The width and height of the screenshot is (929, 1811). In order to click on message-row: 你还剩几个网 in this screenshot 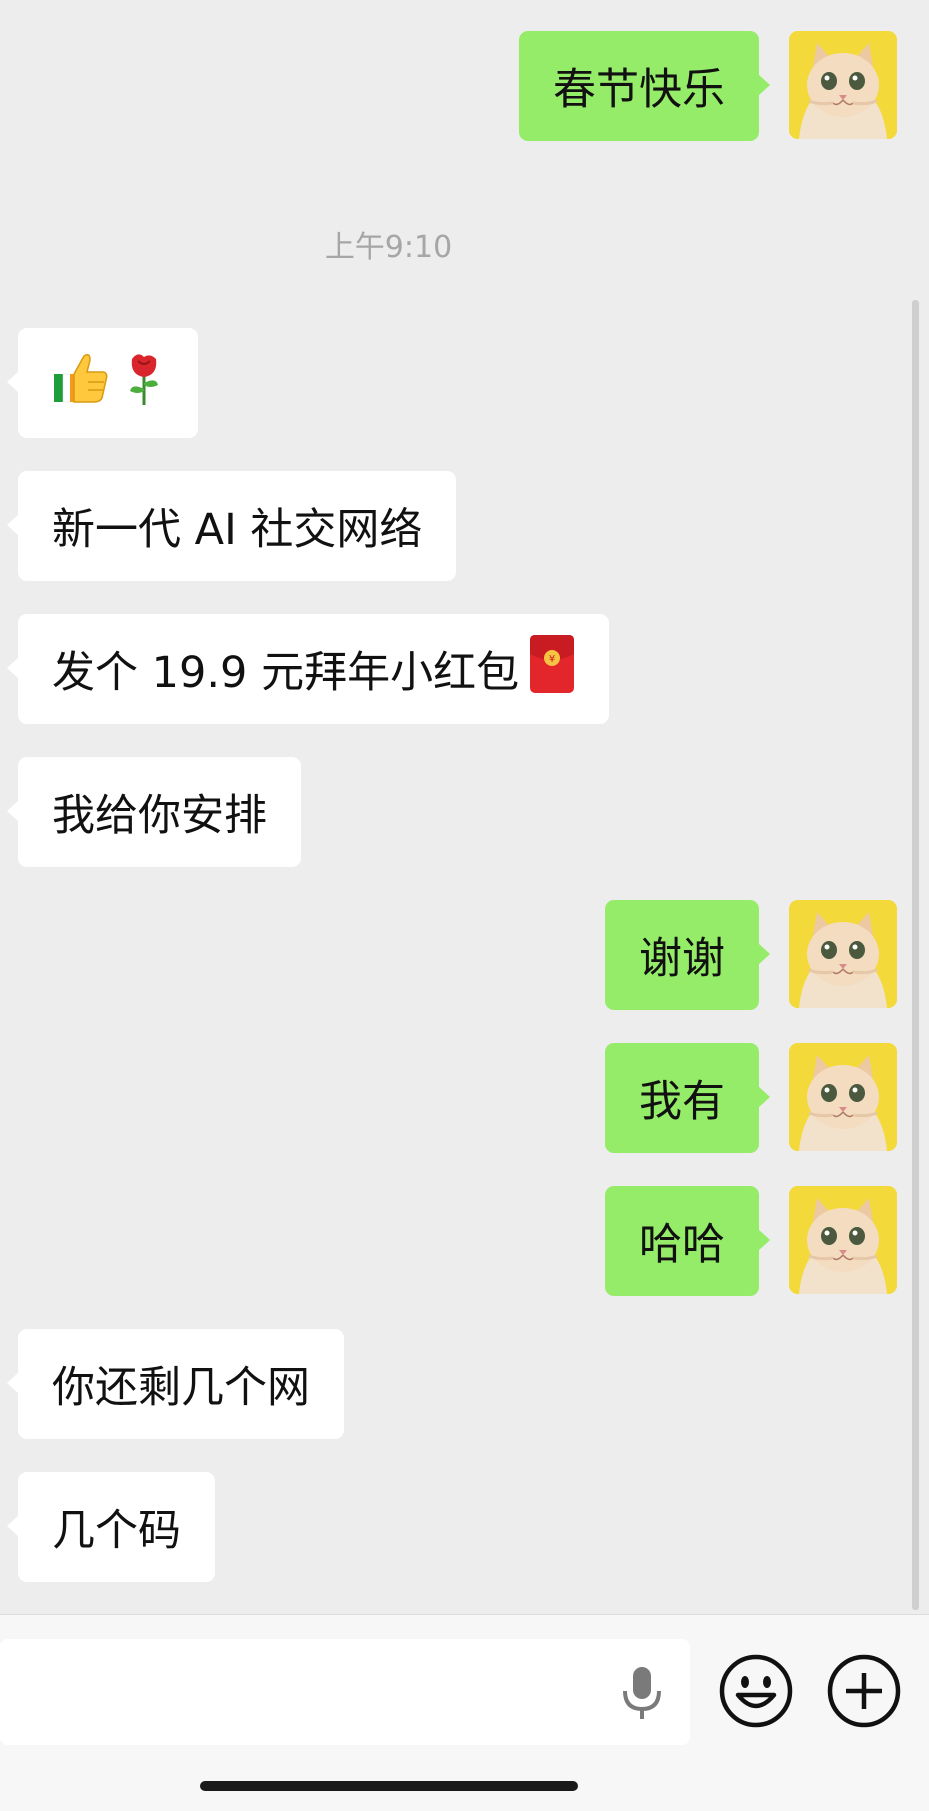, I will do `click(464, 1384)`.